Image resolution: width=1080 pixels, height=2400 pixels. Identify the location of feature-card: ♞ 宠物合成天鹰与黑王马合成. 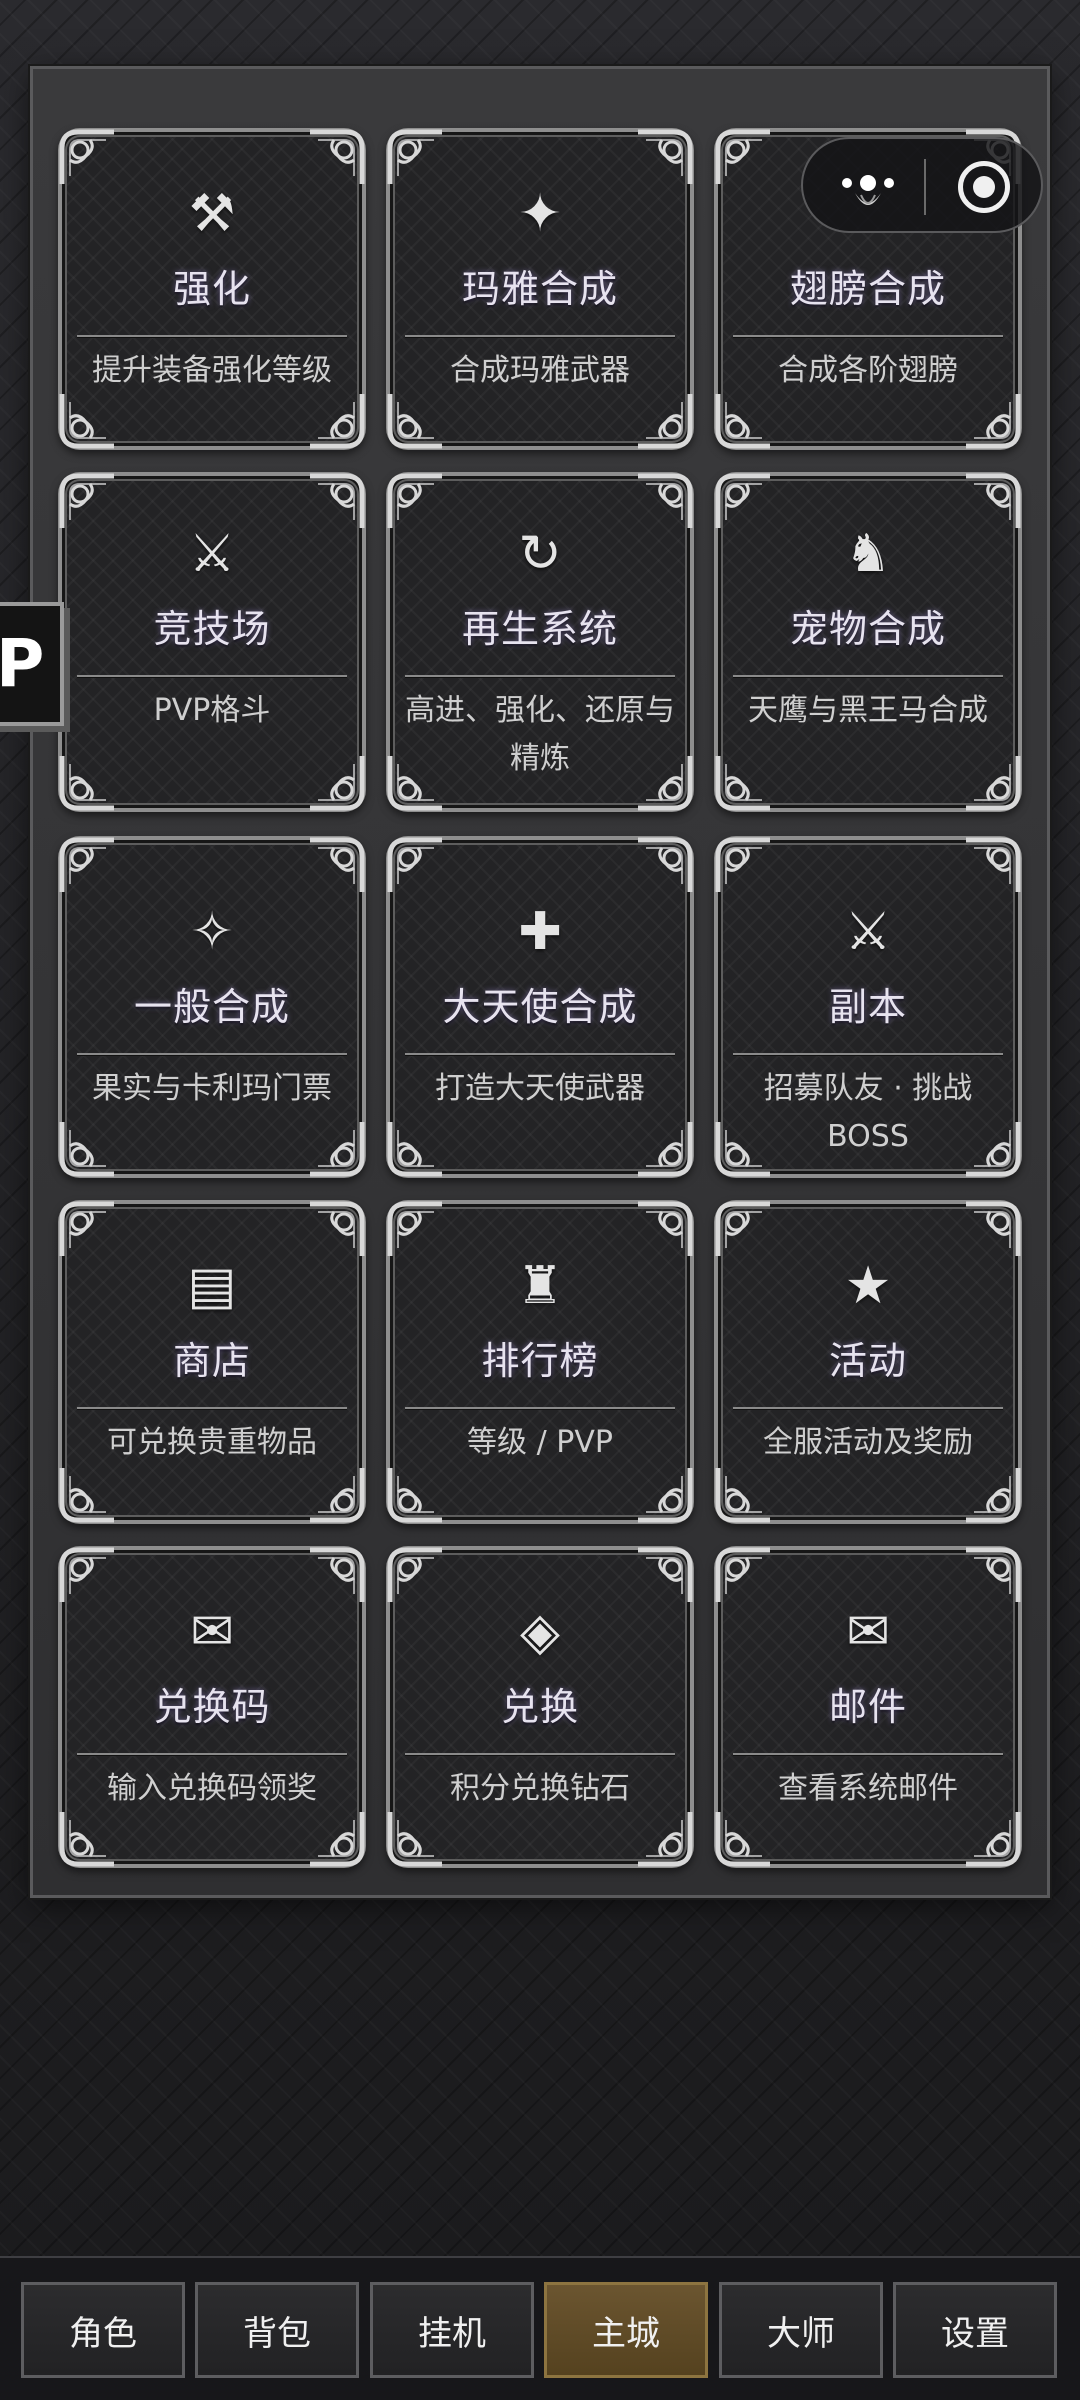
(868, 642).